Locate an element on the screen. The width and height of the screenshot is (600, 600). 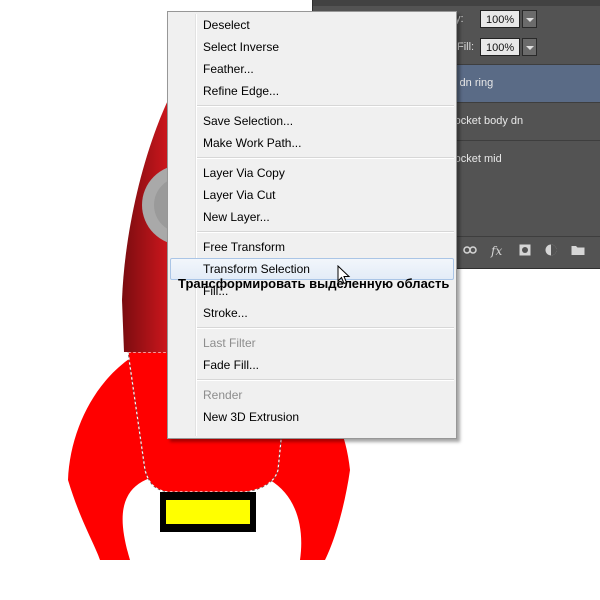
layer-name: rocket body dn is located at coordinates (487, 121).